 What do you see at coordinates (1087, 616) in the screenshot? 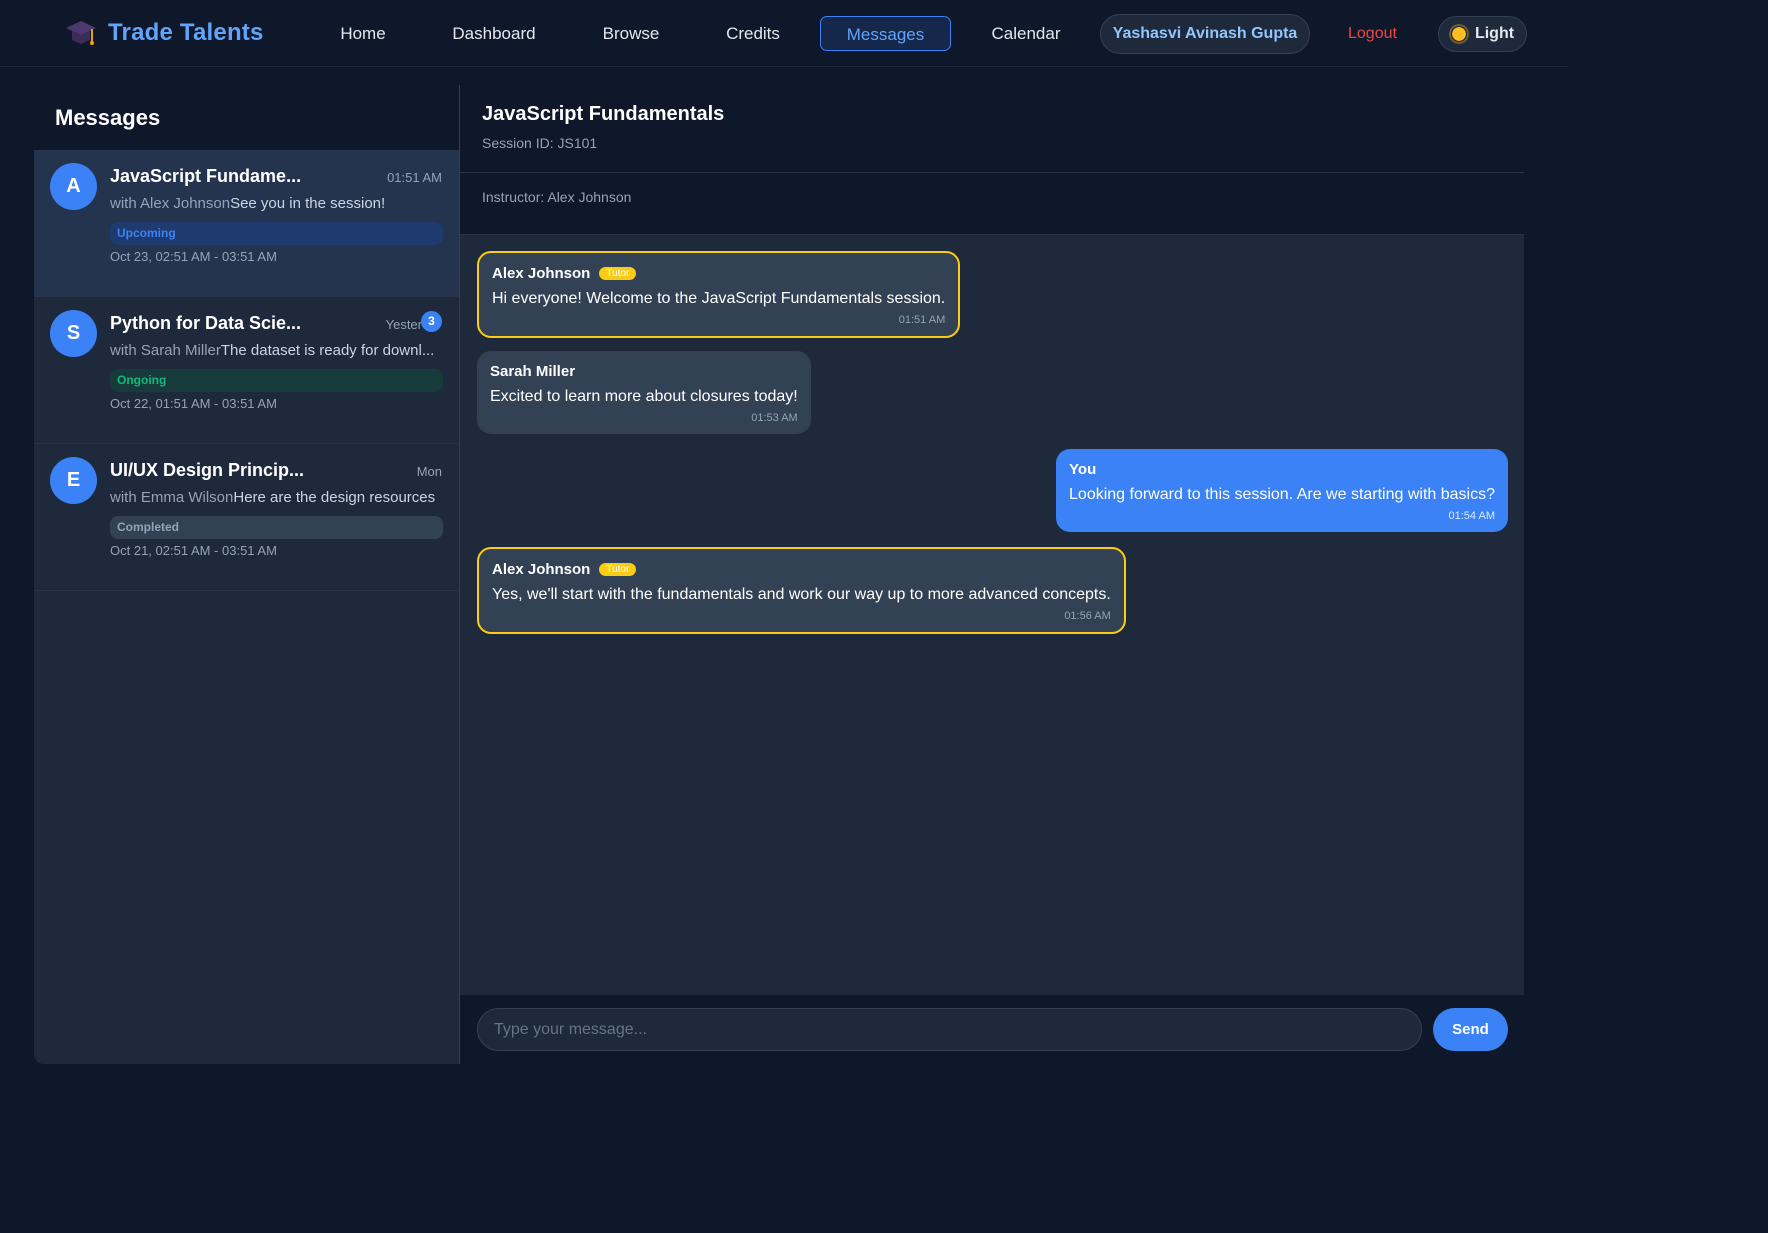
I see `message-time: 01:56 AM` at bounding box center [1087, 616].